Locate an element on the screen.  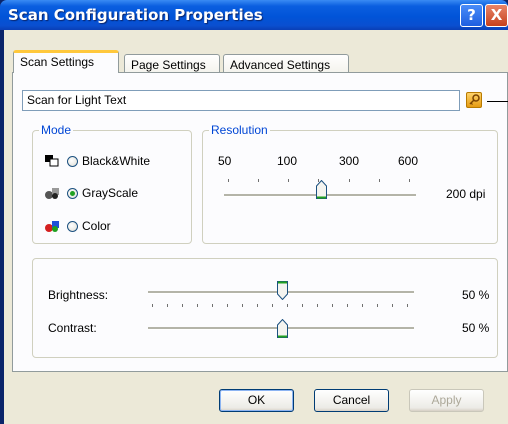
mode-option-grayscale: GrayScale is located at coordinates (91, 193).